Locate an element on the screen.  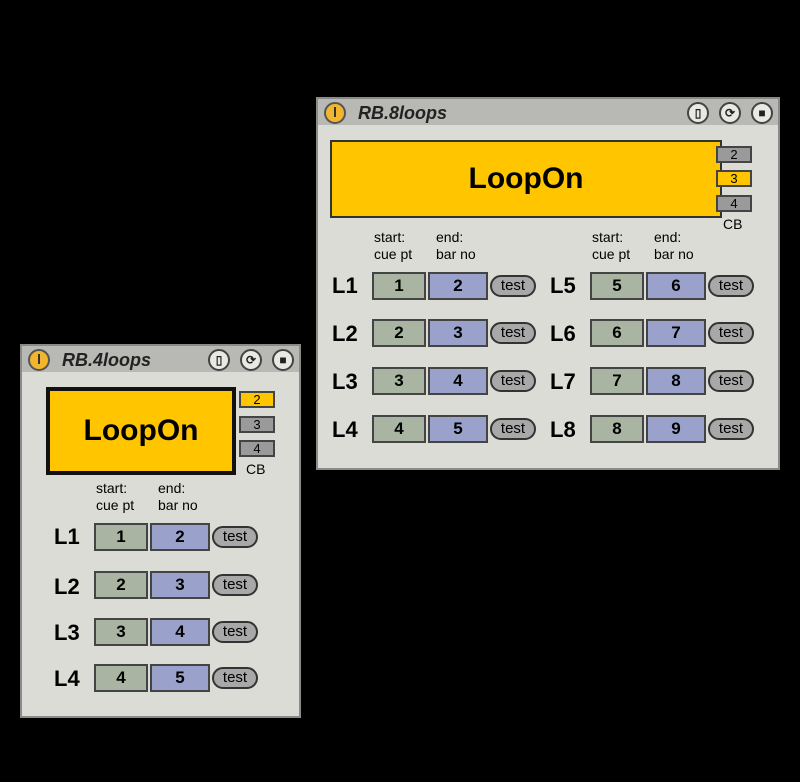
device-4-title: RB.4loops is located at coordinates (107, 360).